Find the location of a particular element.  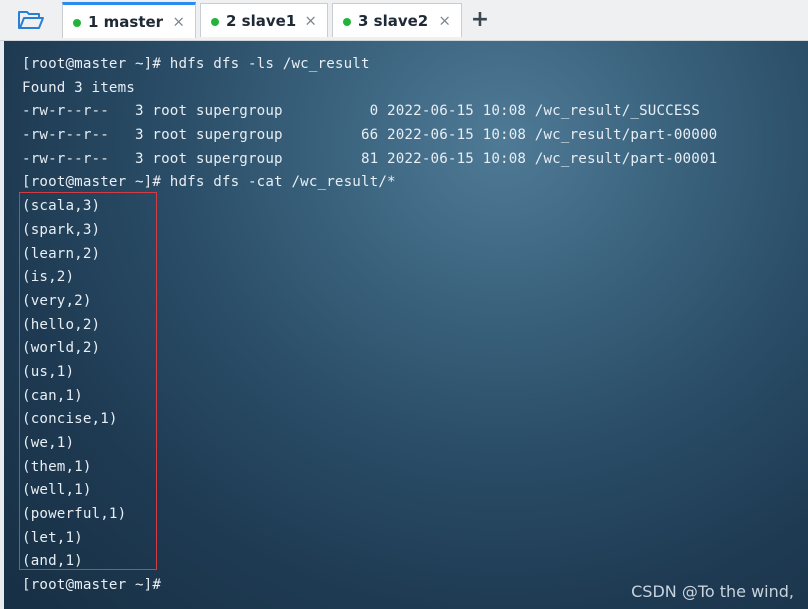

terminal-line: (them,1) is located at coordinates (57, 466).